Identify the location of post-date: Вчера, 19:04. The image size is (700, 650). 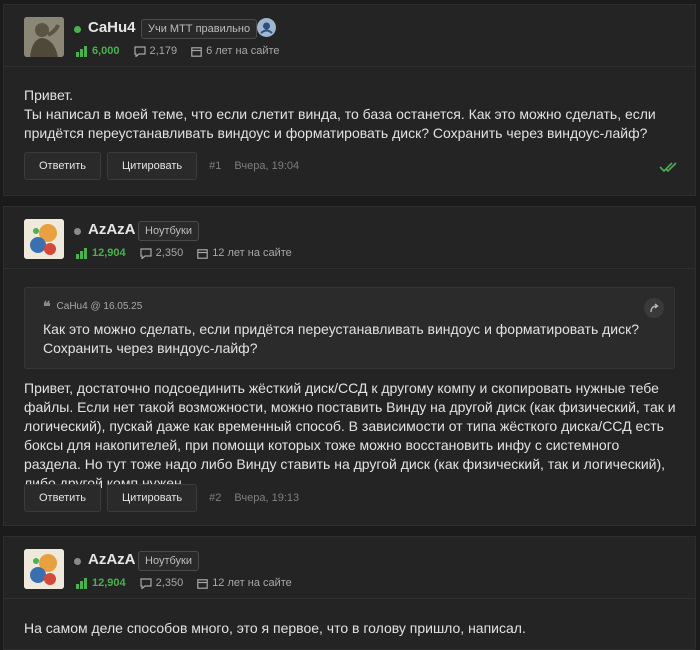
(267, 166).